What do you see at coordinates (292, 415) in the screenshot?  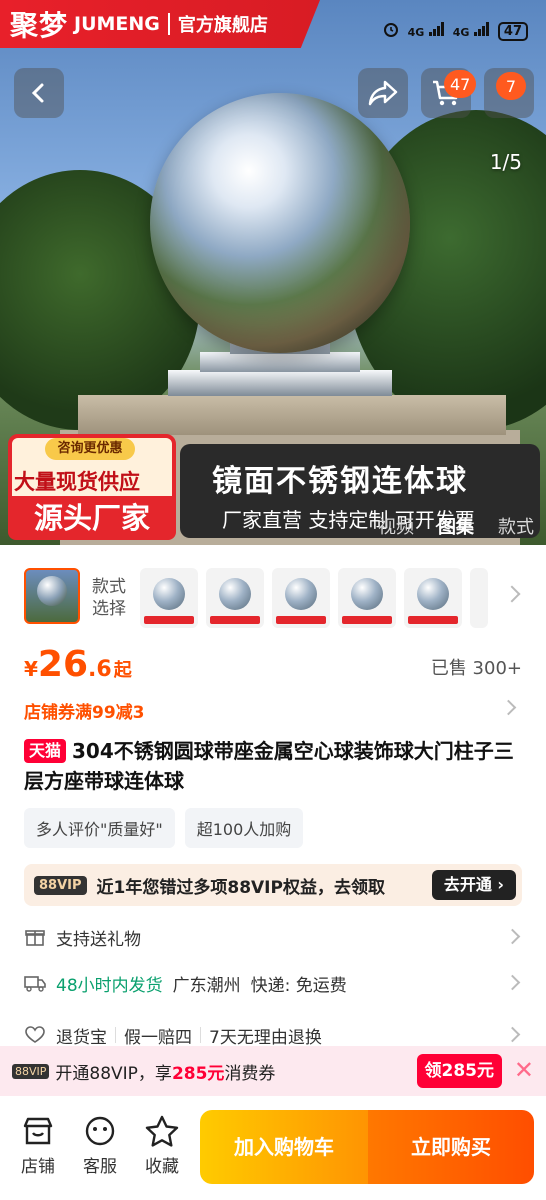 I see `pedestal-top` at bounding box center [292, 415].